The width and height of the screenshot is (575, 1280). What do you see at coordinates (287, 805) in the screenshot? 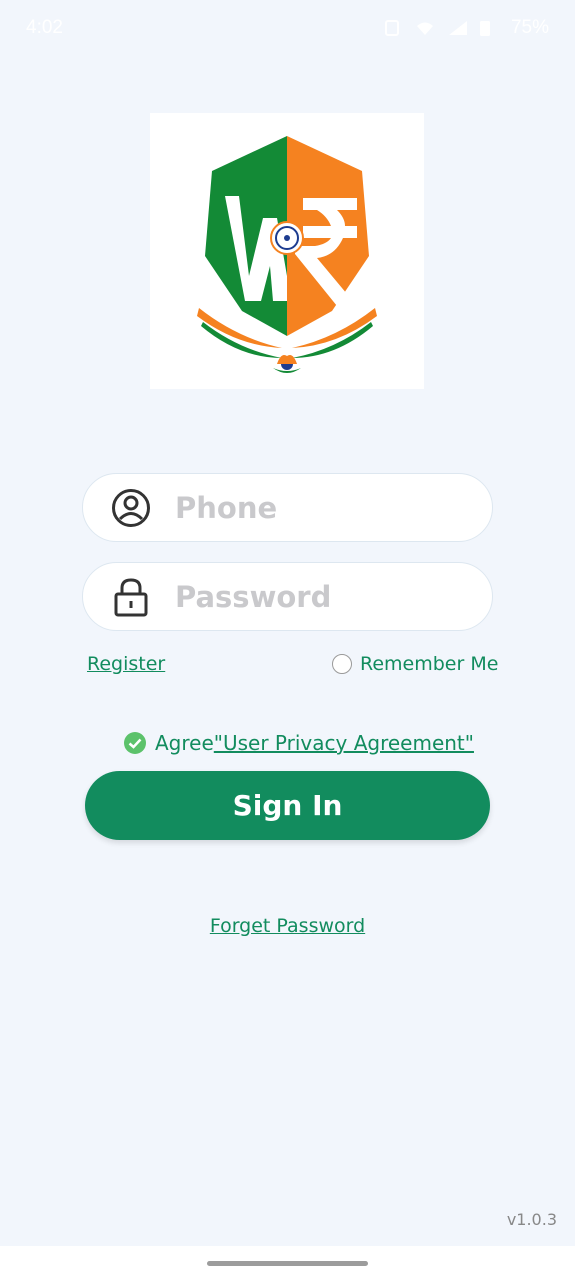
I see `sign-in-button: Sign In` at bounding box center [287, 805].